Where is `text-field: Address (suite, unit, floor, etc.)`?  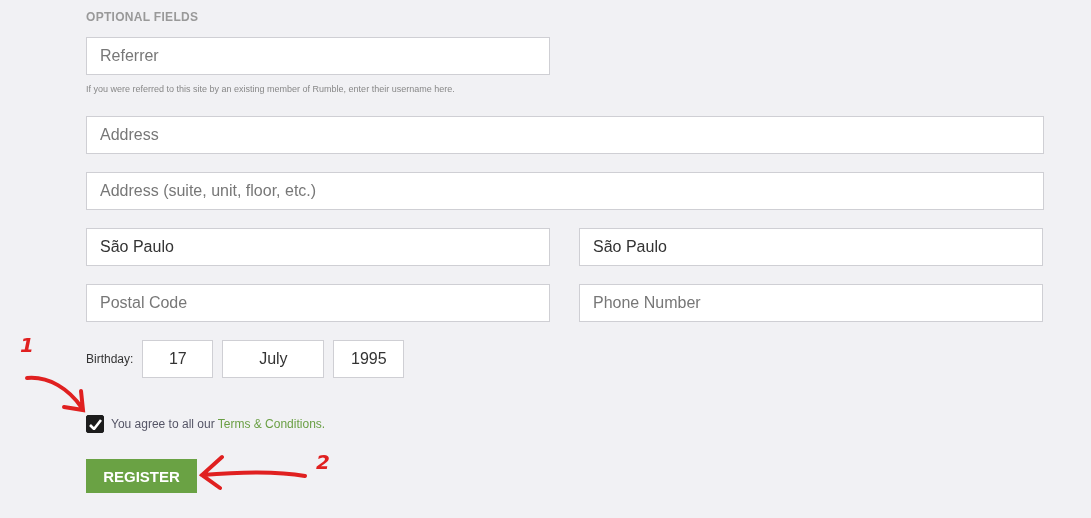
text-field: Address (suite, unit, floor, etc.) is located at coordinates (565, 191).